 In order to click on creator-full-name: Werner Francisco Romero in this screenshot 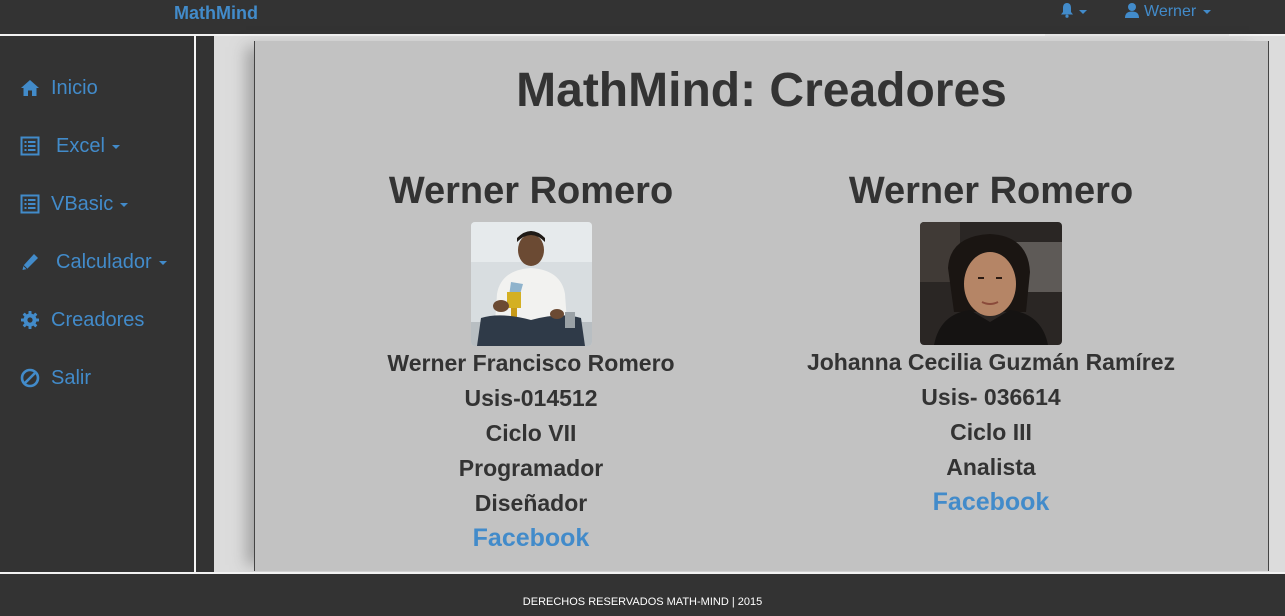, I will do `click(531, 363)`.